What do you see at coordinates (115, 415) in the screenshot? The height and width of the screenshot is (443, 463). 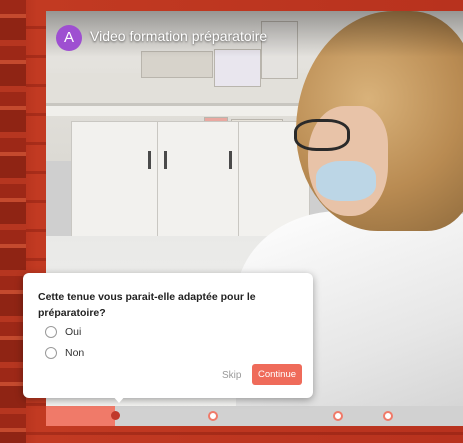 I see `timeline-playhead` at bounding box center [115, 415].